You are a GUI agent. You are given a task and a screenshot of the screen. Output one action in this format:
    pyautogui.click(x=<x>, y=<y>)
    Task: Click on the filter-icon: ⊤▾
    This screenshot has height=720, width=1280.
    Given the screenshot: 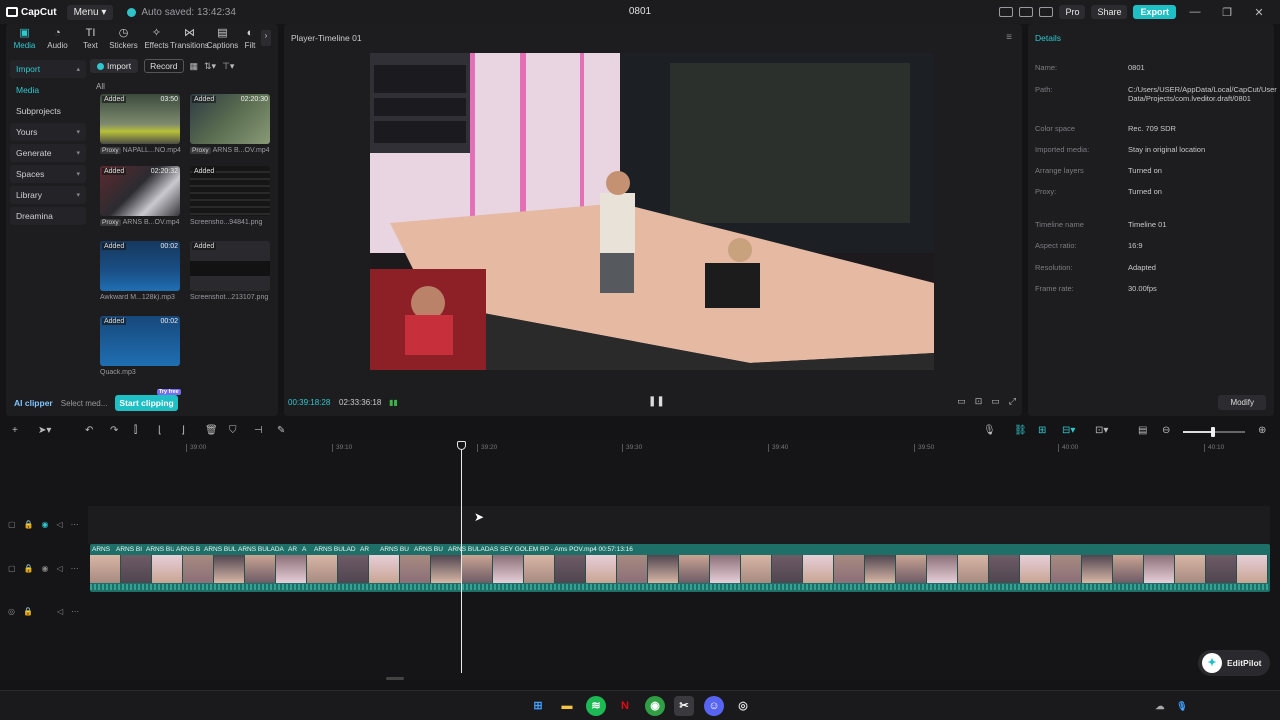 What is the action you would take?
    pyautogui.click(x=228, y=66)
    